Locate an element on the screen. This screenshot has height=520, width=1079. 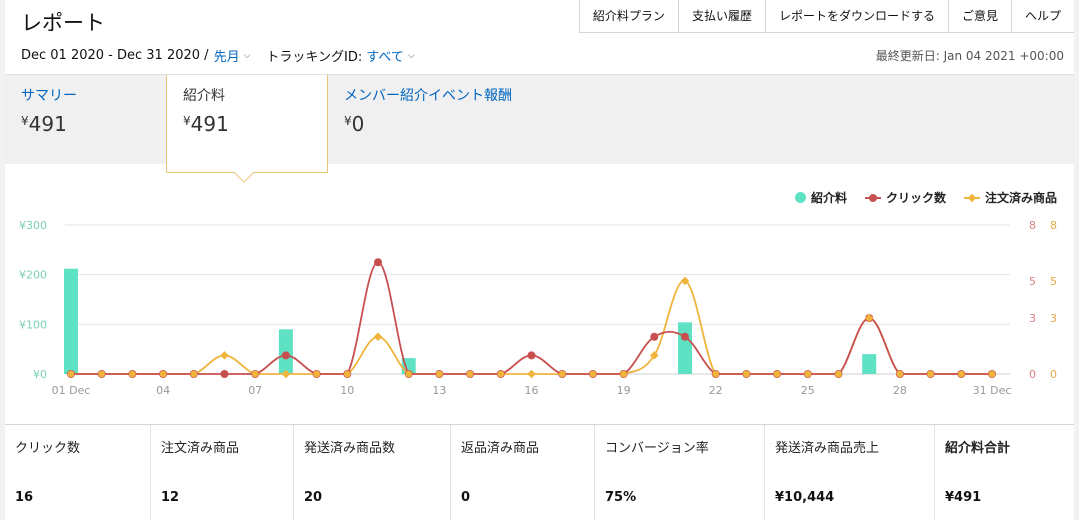
y-tick-label-orders: 0 is located at coordinates (1053, 374).